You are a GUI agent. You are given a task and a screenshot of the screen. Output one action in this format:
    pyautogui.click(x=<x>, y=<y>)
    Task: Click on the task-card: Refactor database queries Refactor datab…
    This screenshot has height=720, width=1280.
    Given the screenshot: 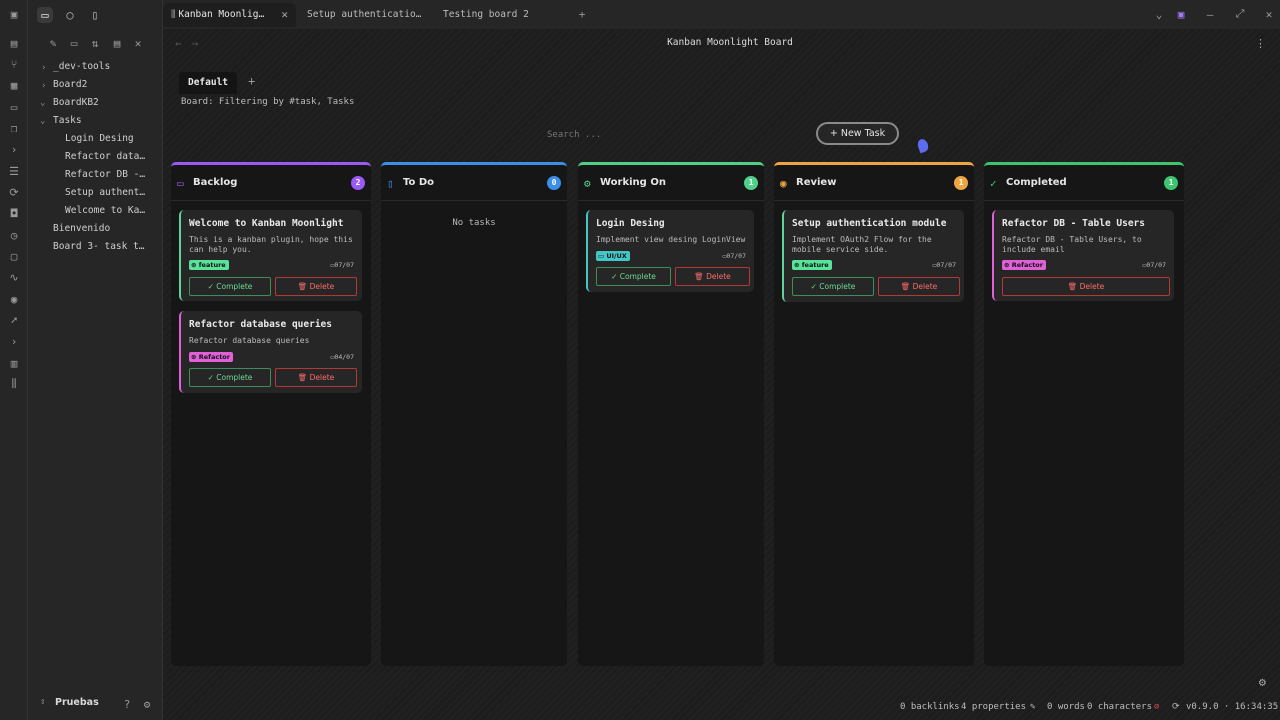 What is the action you would take?
    pyautogui.click(x=270, y=352)
    